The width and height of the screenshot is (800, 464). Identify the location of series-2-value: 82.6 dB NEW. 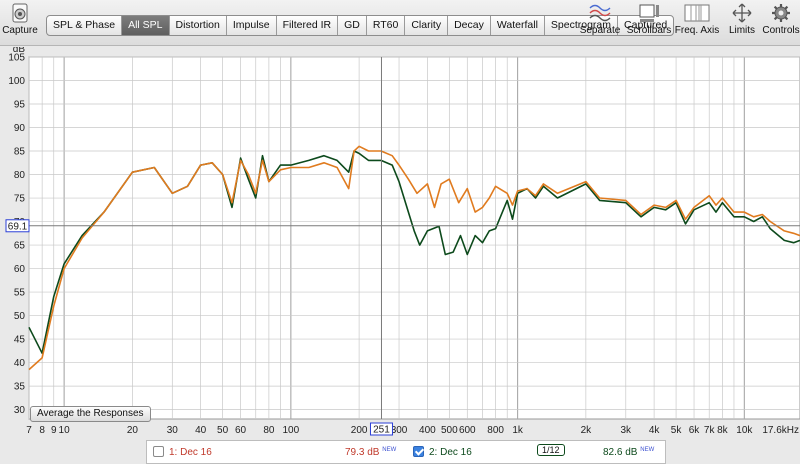
(628, 452).